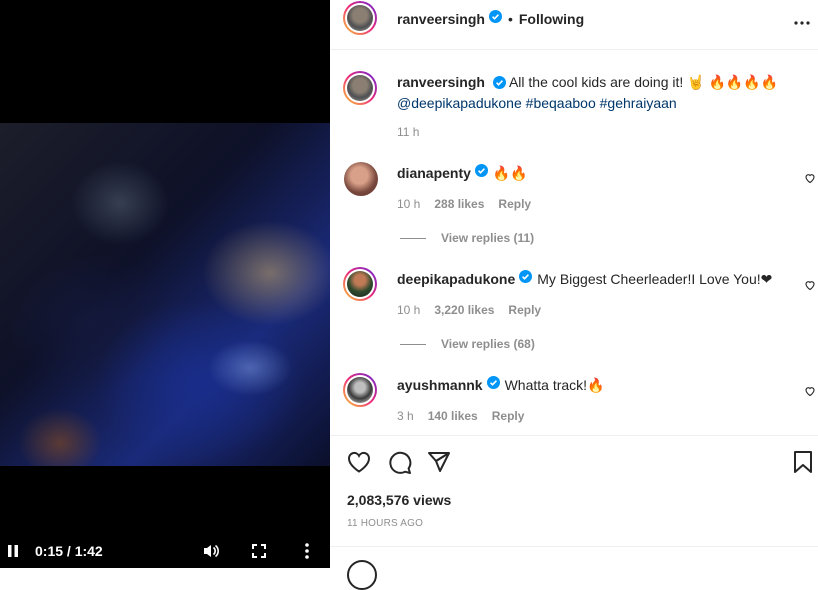 The image size is (818, 590). Describe the element at coordinates (456, 279) in the screenshot. I see `comment-username: deepikapadukone` at that location.